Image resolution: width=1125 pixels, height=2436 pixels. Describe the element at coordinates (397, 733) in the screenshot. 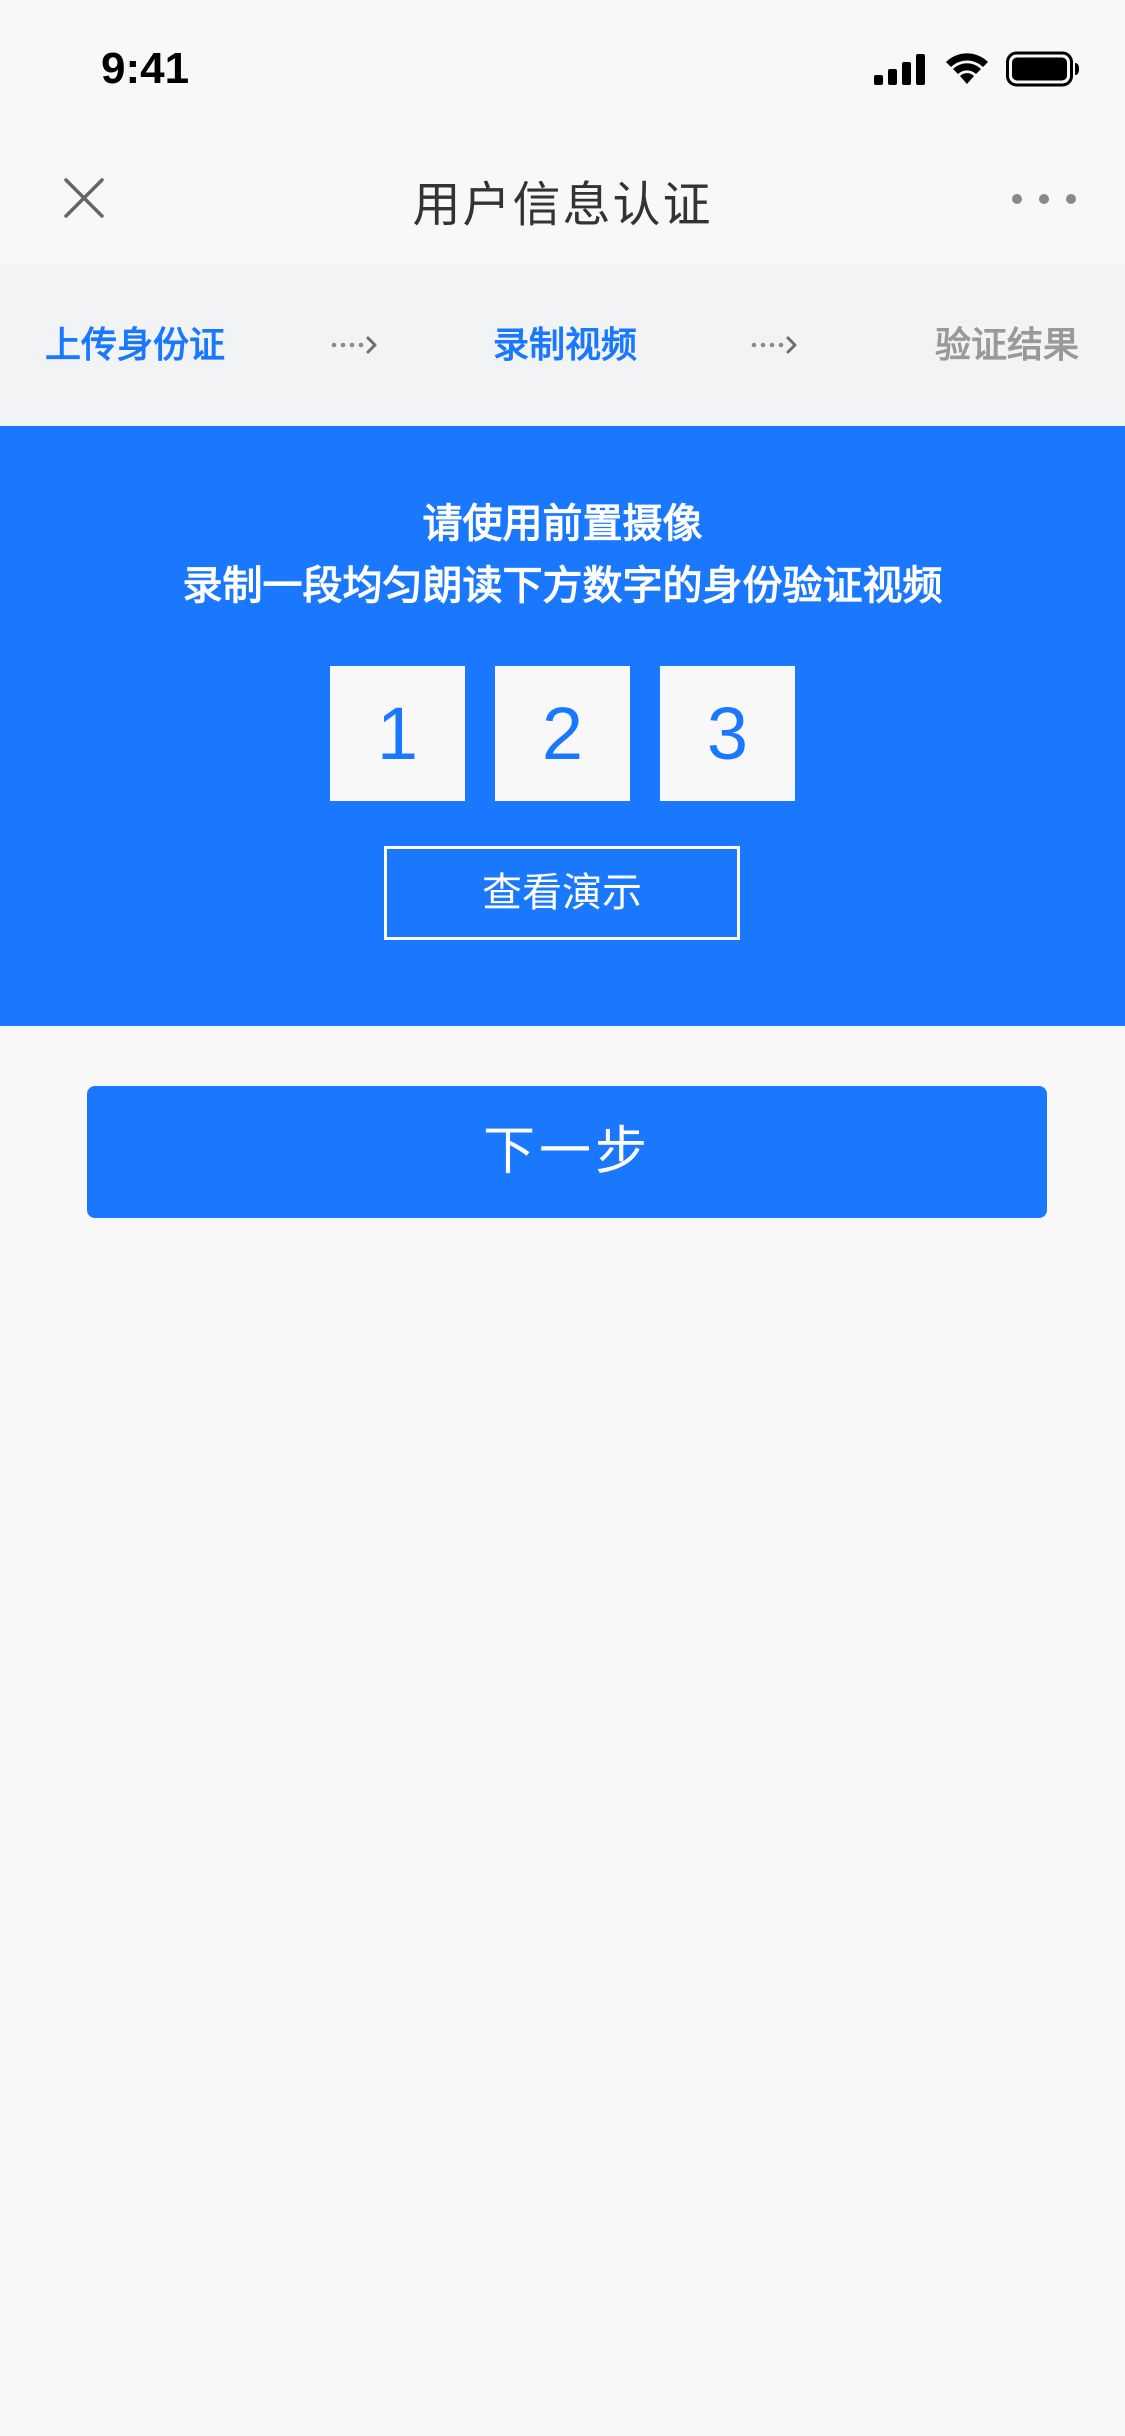

I see `digit-box-1: 1` at that location.